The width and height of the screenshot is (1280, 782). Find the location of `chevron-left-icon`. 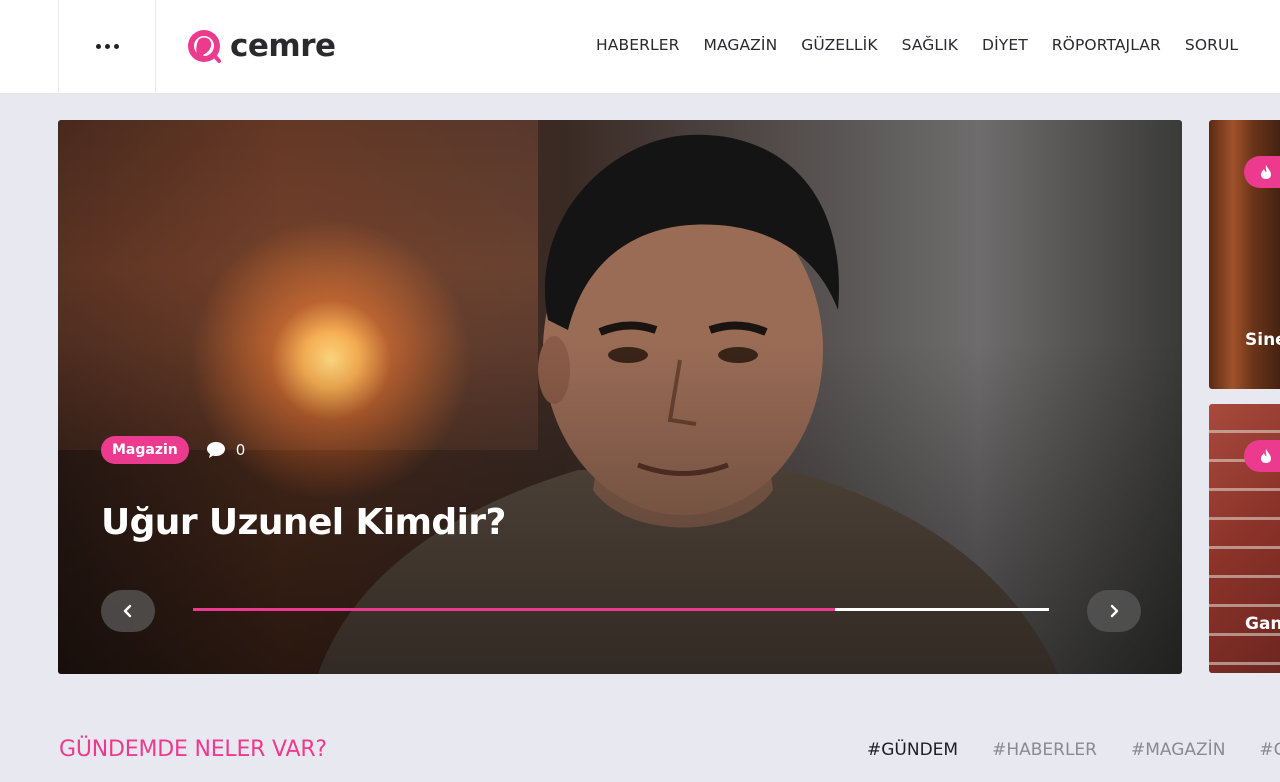

chevron-left-icon is located at coordinates (127, 611).